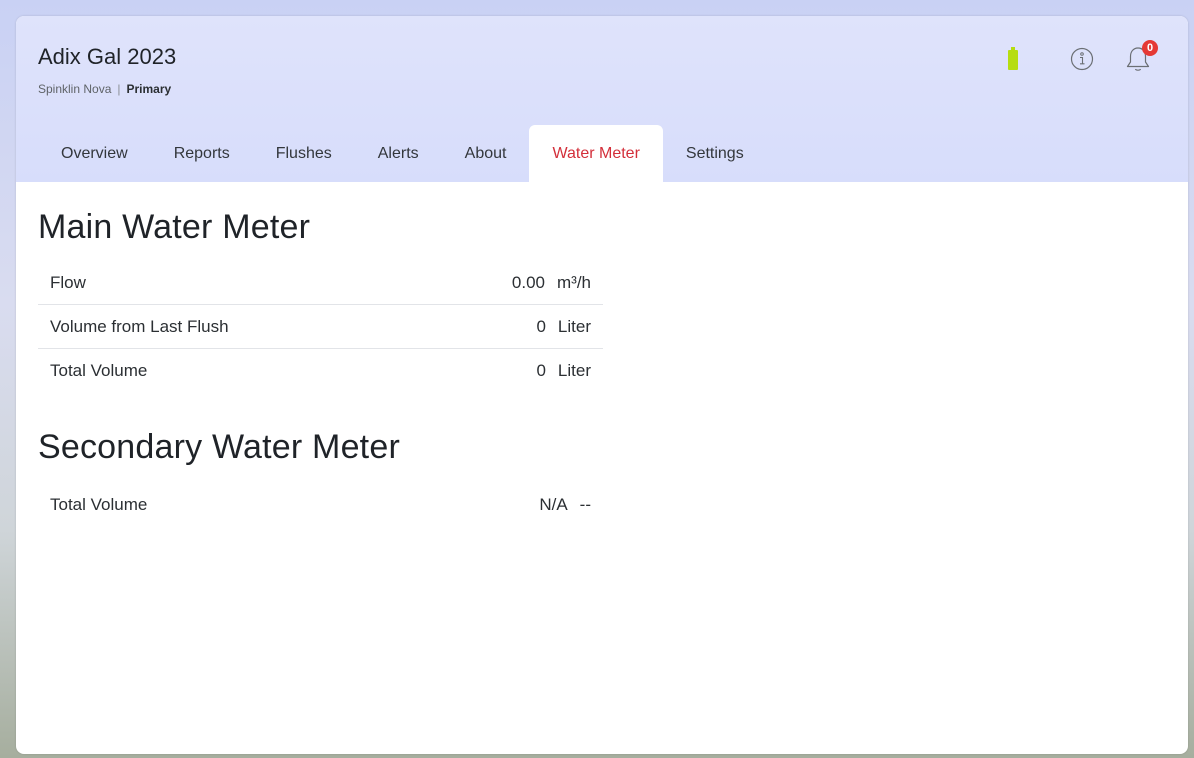 The height and width of the screenshot is (758, 1194). I want to click on tab-about: About, so click(486, 153).